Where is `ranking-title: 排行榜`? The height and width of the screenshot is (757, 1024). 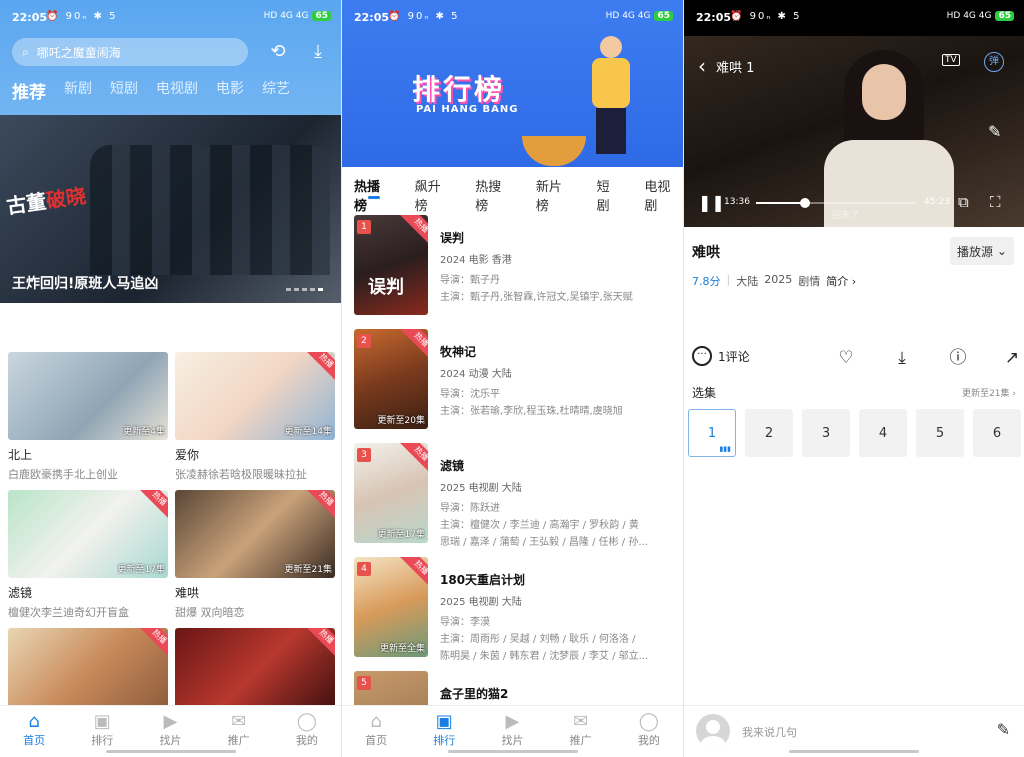
ranking-title: 排行榜 is located at coordinates (459, 89).